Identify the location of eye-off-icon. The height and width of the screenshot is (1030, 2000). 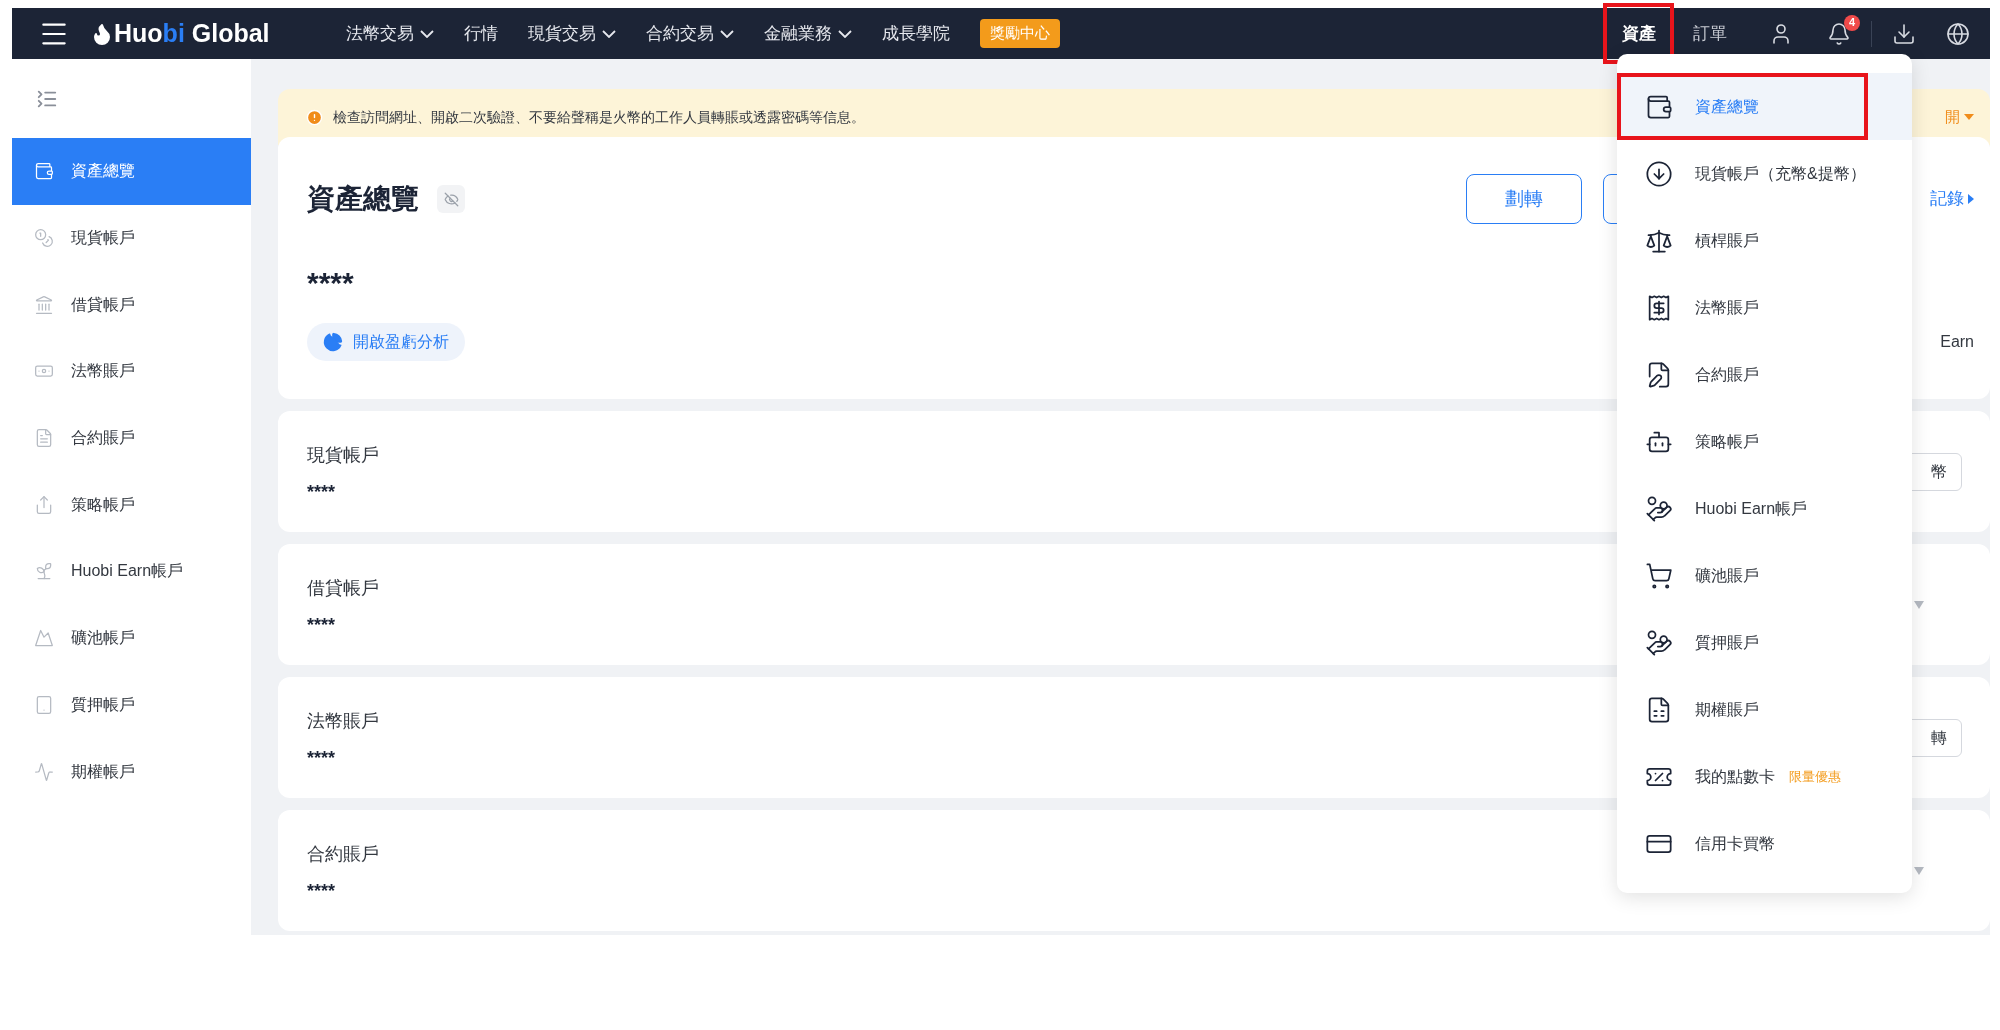
(451, 199).